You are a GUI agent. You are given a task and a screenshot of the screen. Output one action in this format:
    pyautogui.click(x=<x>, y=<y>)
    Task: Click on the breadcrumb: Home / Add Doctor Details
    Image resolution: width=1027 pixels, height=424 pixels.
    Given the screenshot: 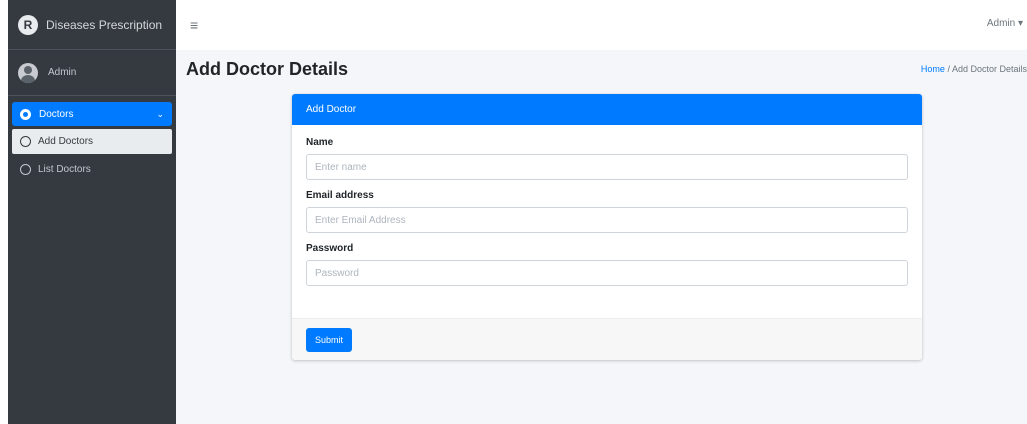 What is the action you would take?
    pyautogui.click(x=974, y=69)
    